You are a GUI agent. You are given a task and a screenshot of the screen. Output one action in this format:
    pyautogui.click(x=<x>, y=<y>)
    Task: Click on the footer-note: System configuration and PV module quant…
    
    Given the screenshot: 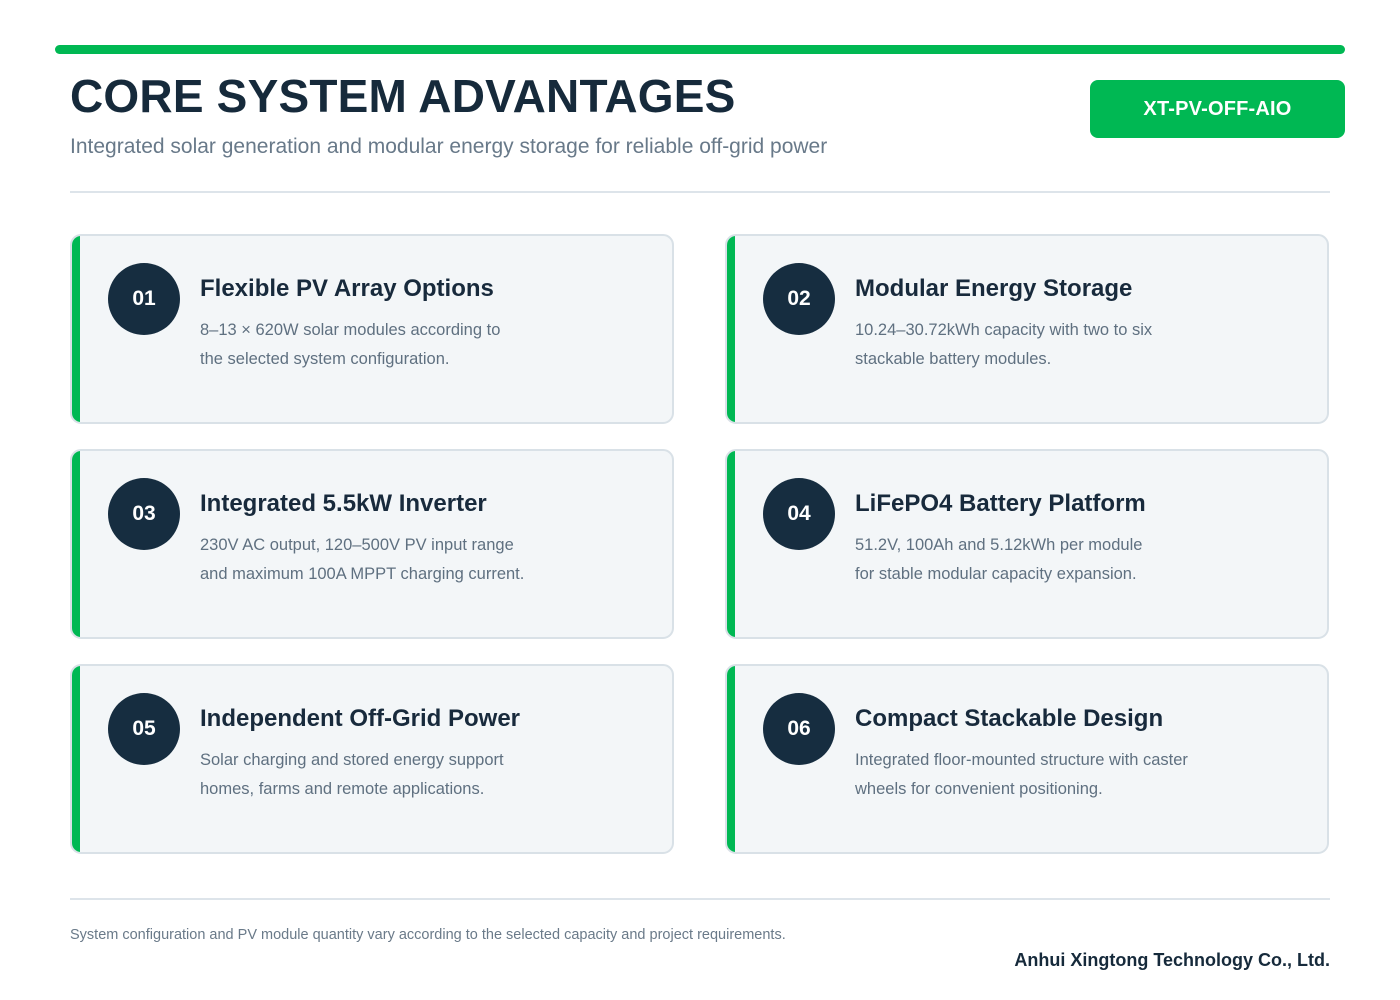 What is the action you would take?
    pyautogui.click(x=428, y=935)
    